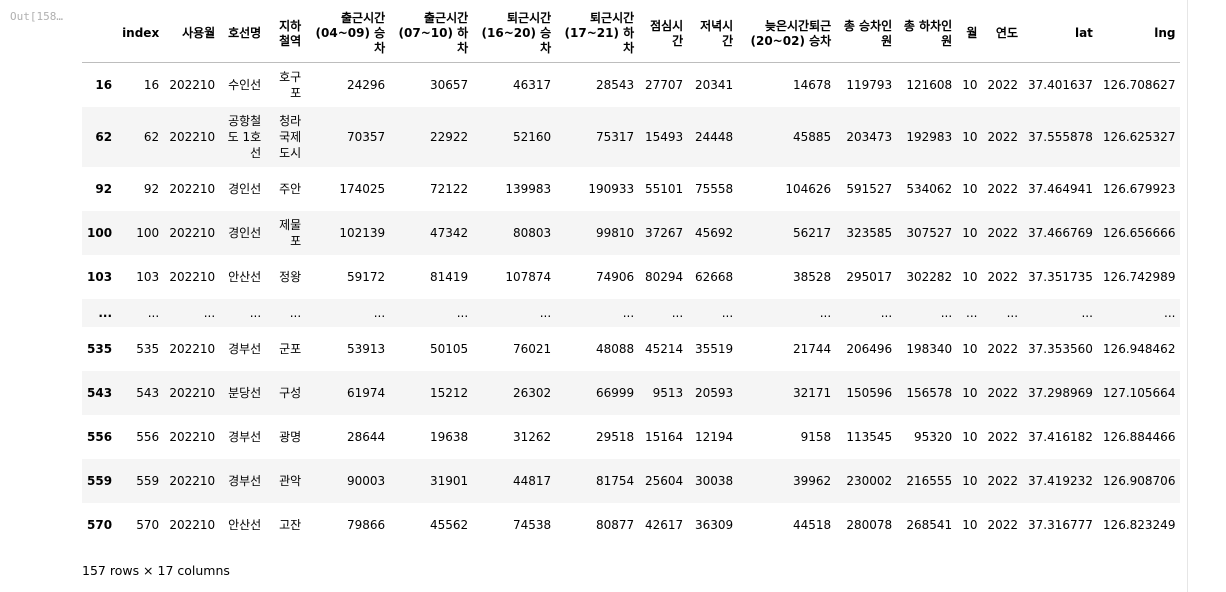 The image size is (1226, 592). Describe the element at coordinates (532, 232) in the screenshot. I see `table-cell: 80803` at that location.